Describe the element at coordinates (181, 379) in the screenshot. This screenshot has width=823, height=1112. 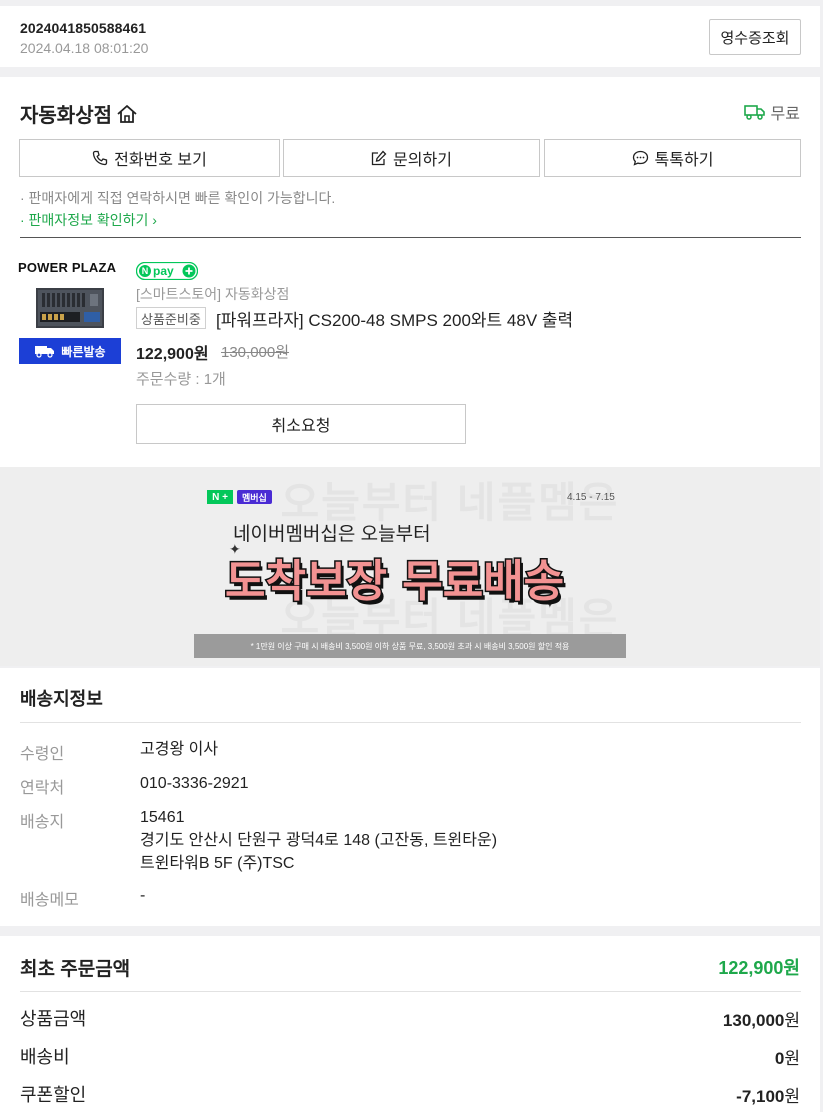
I see `order-quantity: 주문수량 : 1개` at that location.